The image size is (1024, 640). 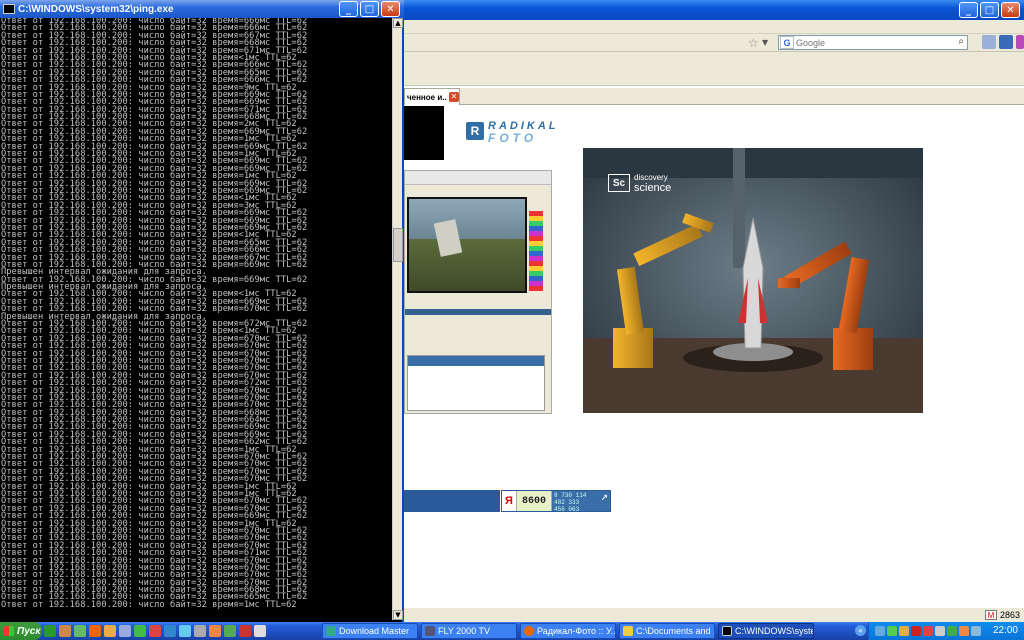 What do you see at coordinates (1005, 630) in the screenshot?
I see `clock: 22:00` at bounding box center [1005, 630].